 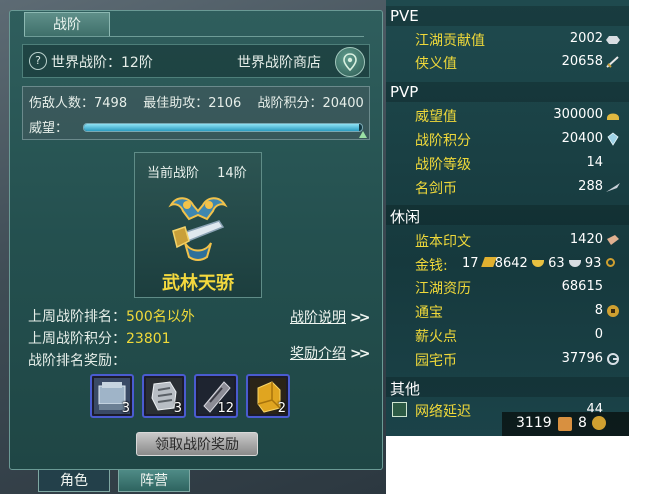 What do you see at coordinates (279, 63) in the screenshot?
I see `world-shop-label: 世界战阶商店` at bounding box center [279, 63].